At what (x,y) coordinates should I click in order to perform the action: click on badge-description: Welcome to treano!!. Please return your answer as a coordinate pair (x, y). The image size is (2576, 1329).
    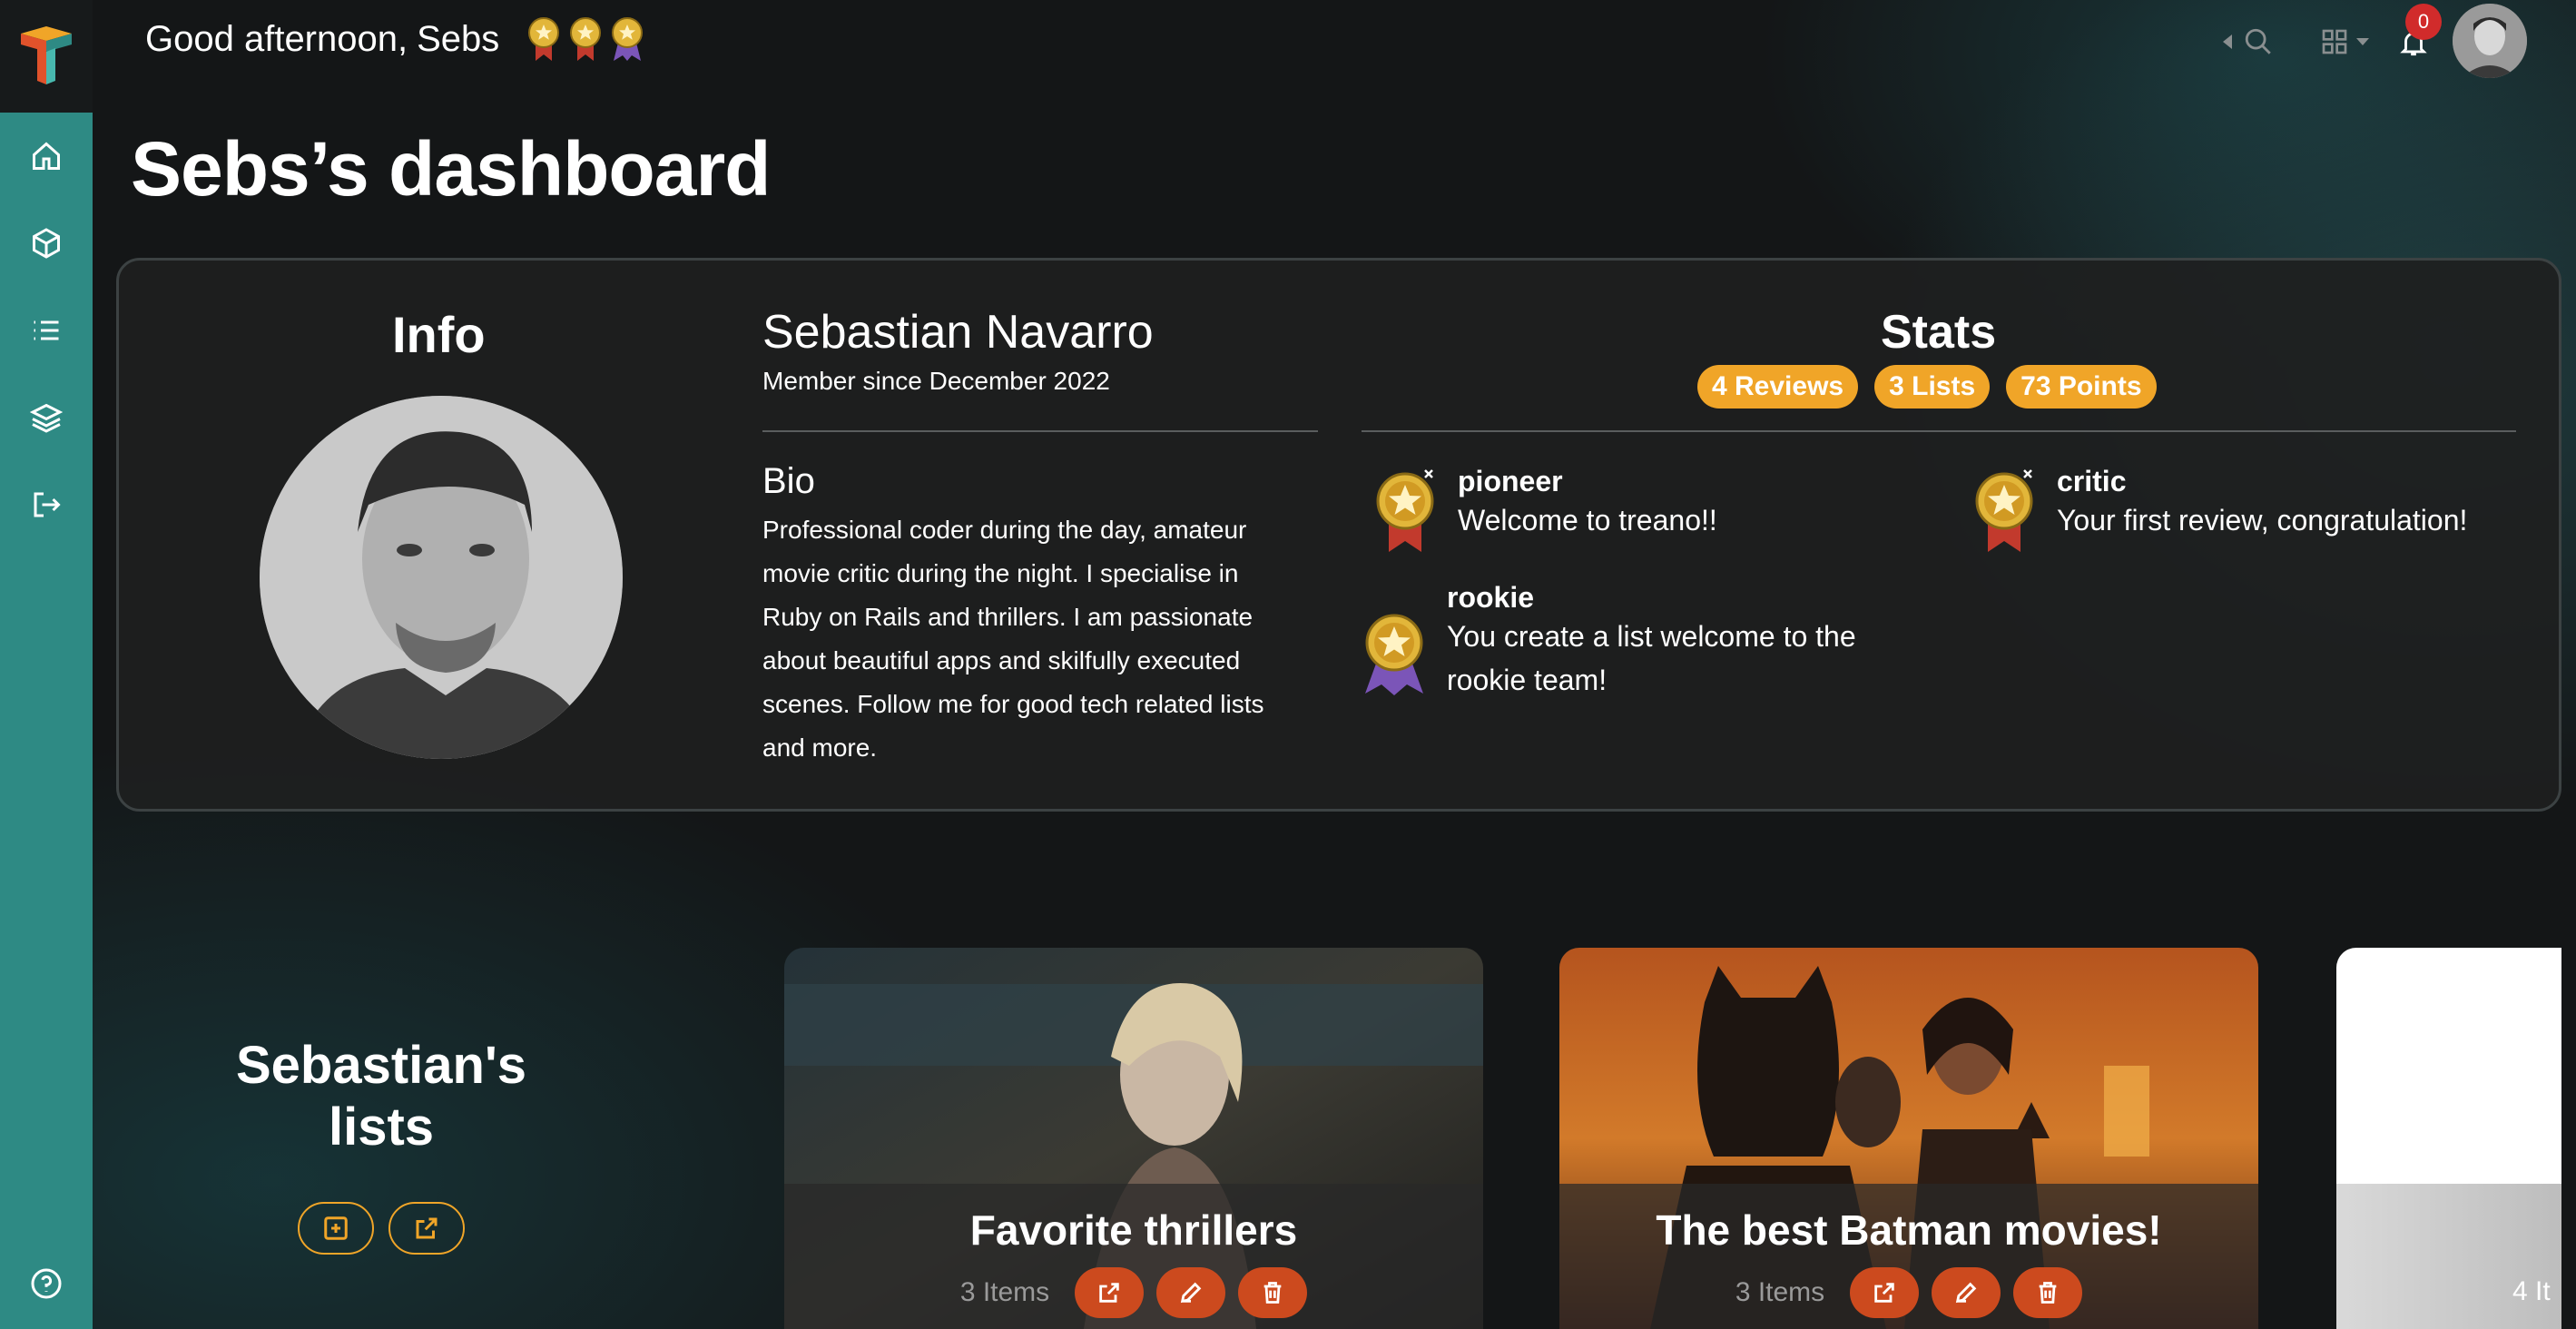
    Looking at the image, I should click on (1587, 521).